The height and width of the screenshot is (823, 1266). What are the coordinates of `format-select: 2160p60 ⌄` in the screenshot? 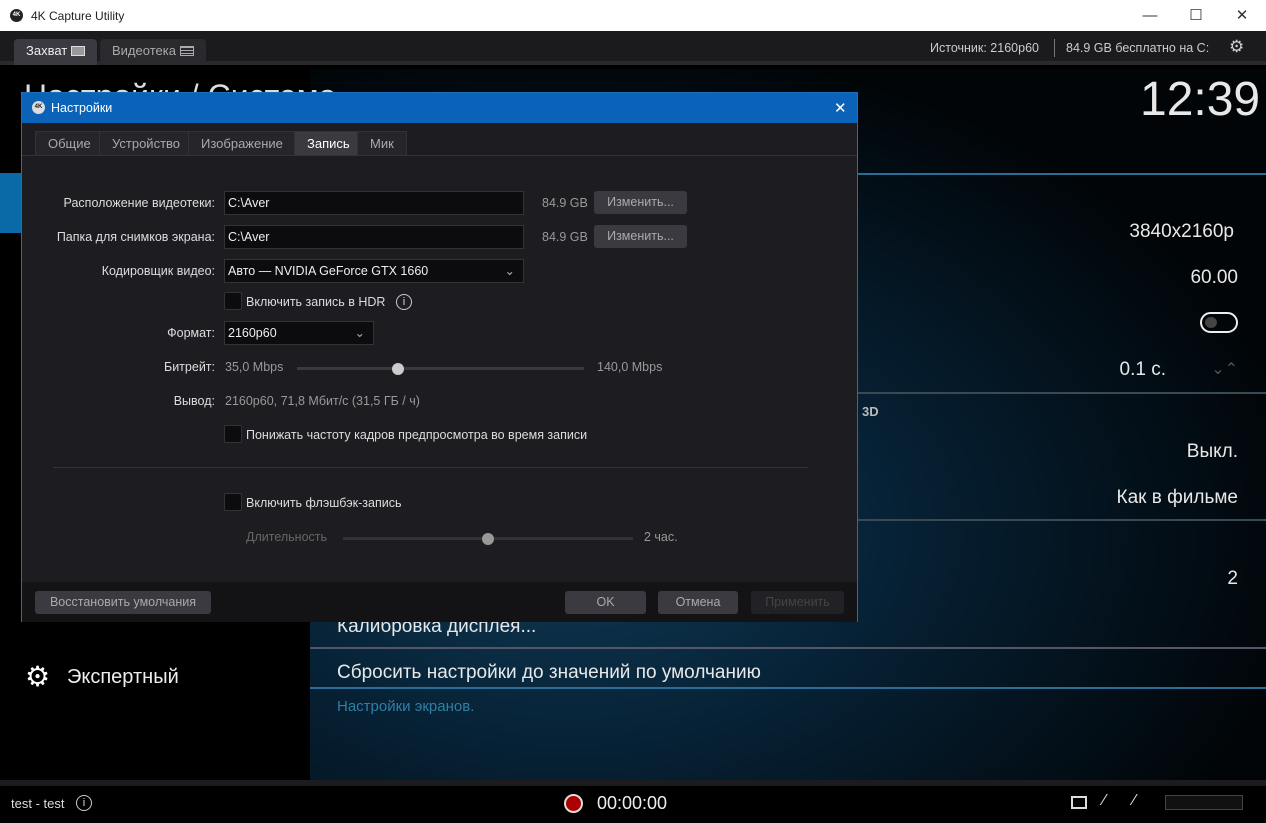 It's located at (299, 333).